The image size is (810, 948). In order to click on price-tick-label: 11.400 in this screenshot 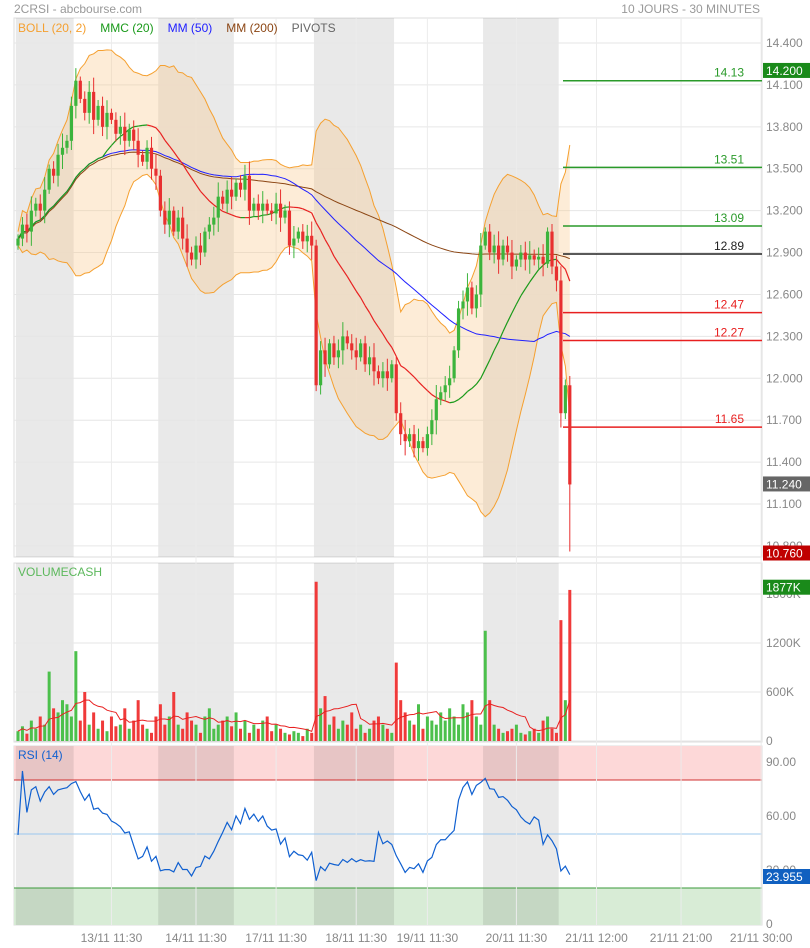, I will do `click(784, 462)`.